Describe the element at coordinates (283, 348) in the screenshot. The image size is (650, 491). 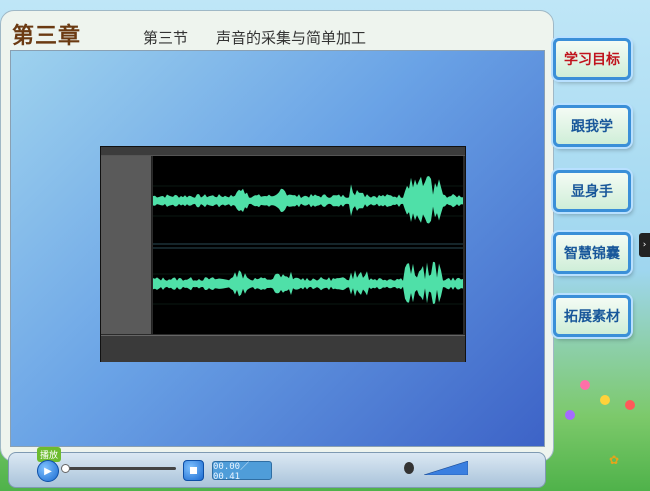
I see `editor-transport-bar` at that location.